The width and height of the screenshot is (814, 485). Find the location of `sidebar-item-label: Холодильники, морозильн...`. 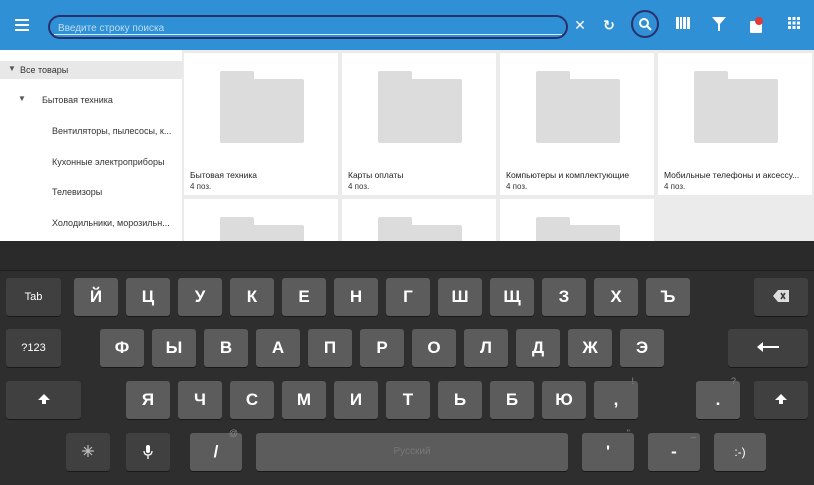

sidebar-item-label: Холодильники, морозильн... is located at coordinates (111, 223).